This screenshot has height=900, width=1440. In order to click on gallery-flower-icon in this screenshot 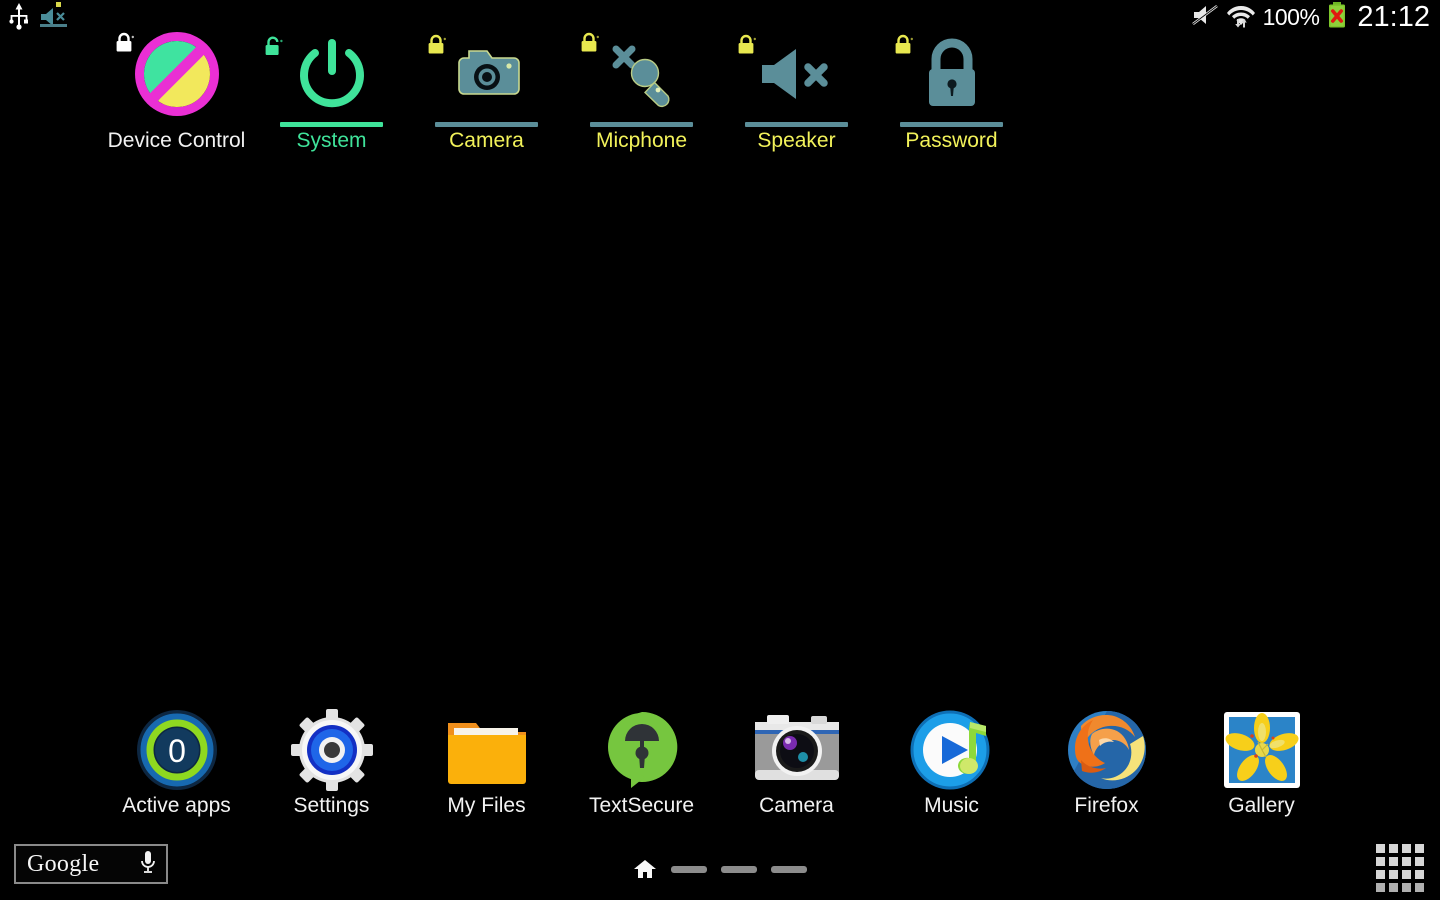, I will do `click(1261, 750)`.